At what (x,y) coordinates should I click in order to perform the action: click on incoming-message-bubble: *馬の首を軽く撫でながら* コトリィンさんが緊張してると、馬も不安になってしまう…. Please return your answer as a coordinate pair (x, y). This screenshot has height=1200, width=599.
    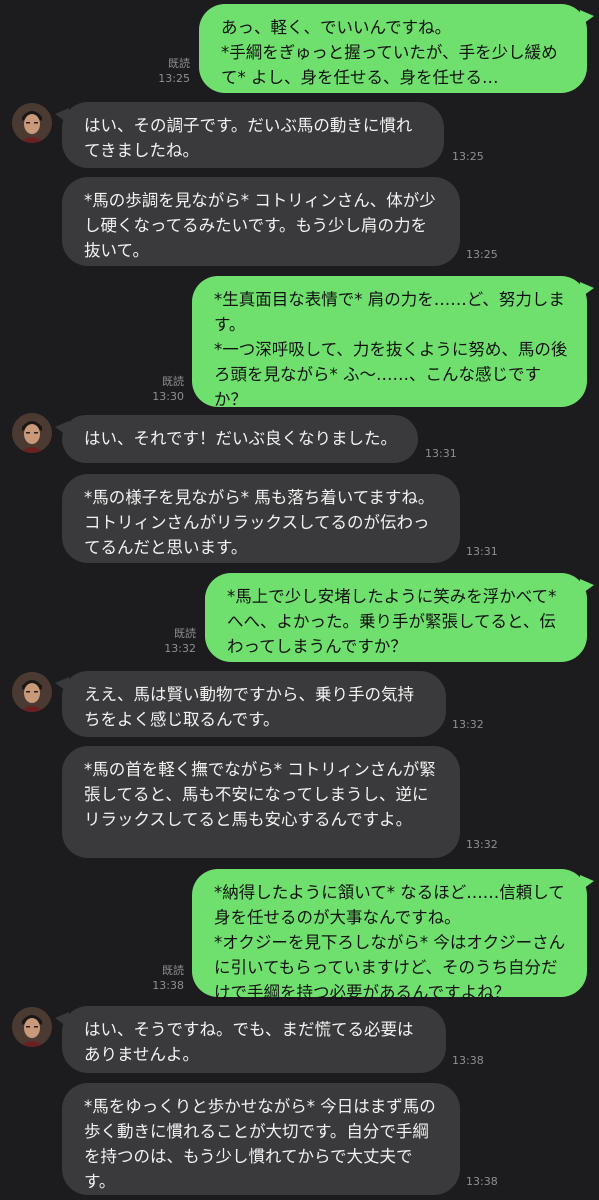
    Looking at the image, I should click on (261, 802).